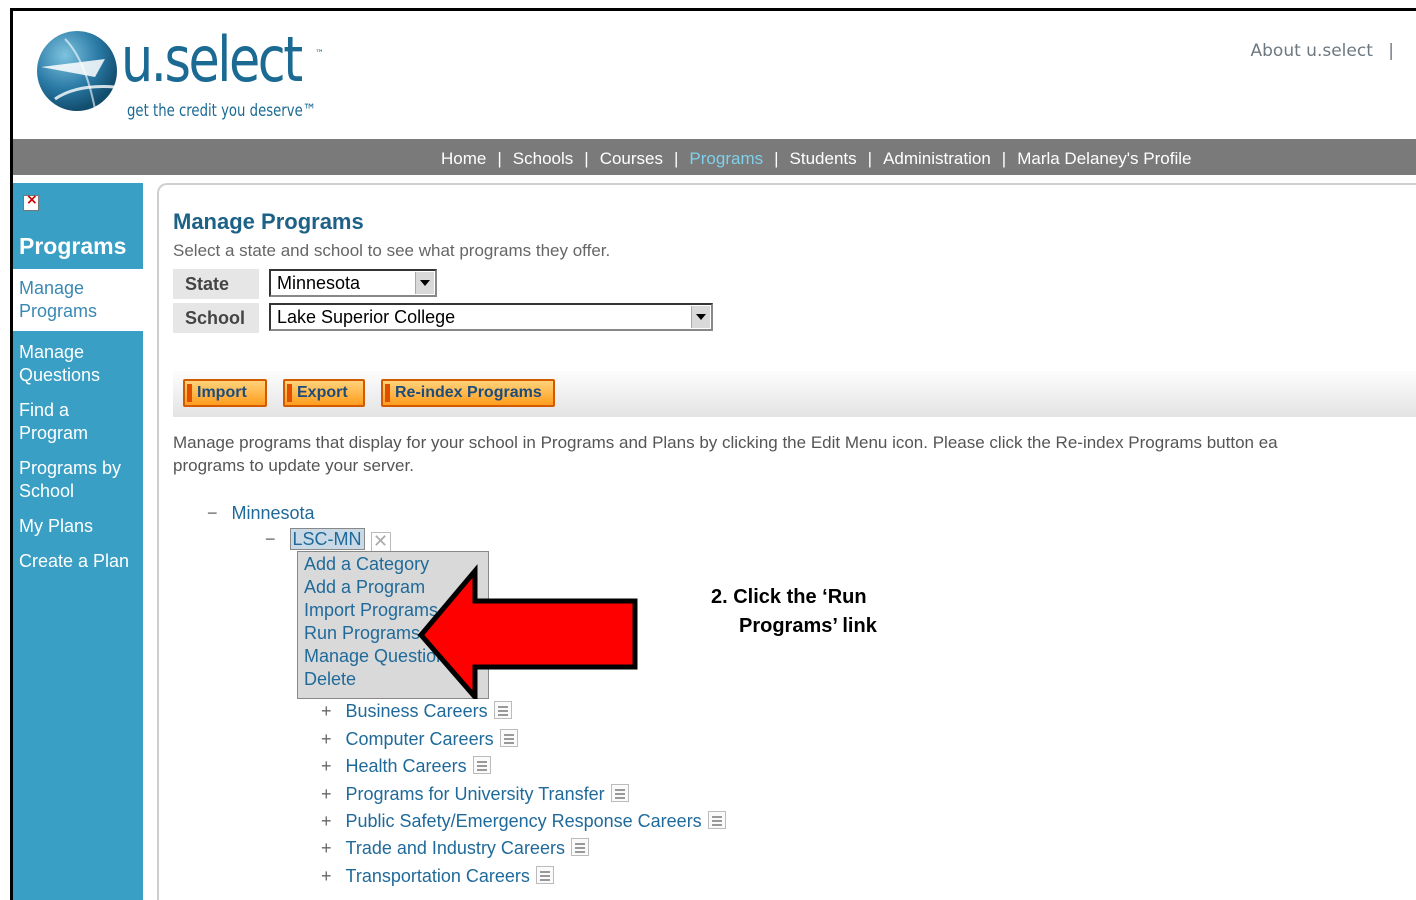 This screenshot has width=1416, height=900. What do you see at coordinates (31, 201) in the screenshot?
I see `close-icon` at bounding box center [31, 201].